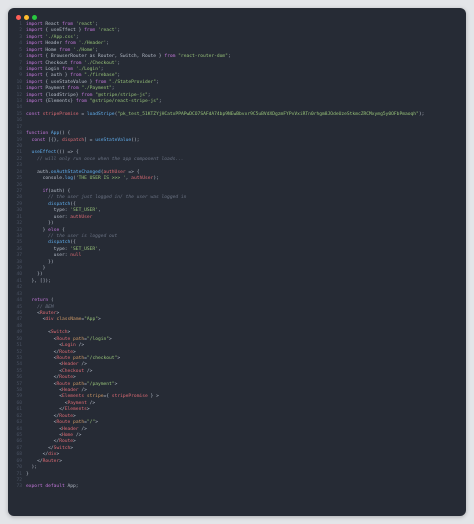 Image resolution: width=474 pixels, height=524 pixels. Describe the element at coordinates (69, 179) in the screenshot. I see `code-token: log` at that location.